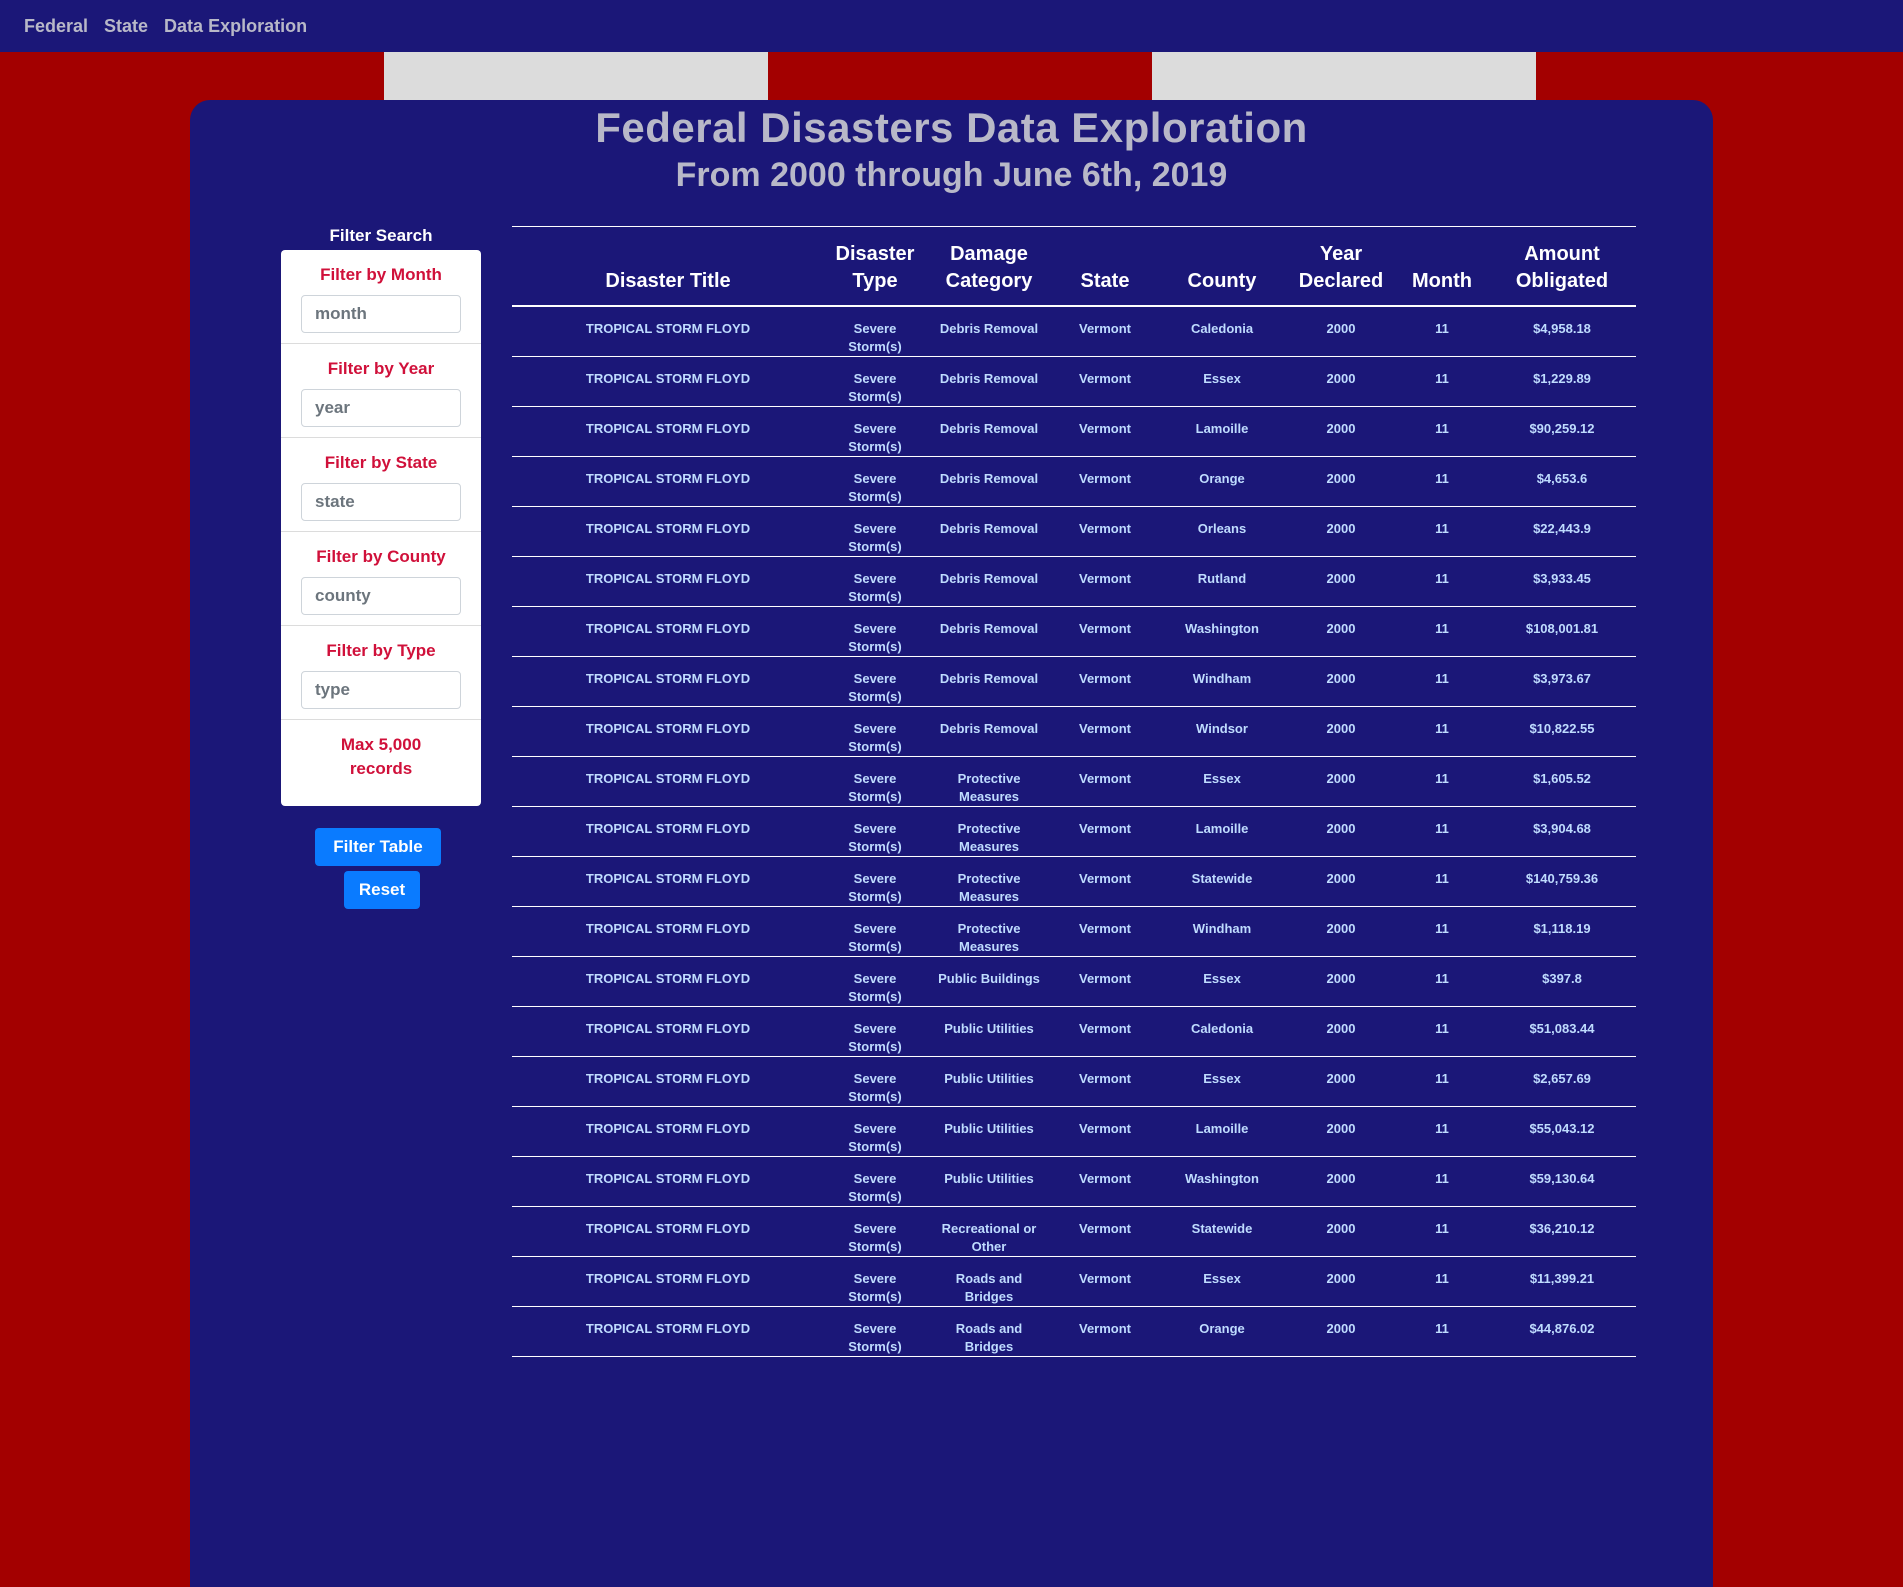  What do you see at coordinates (989, 1081) in the screenshot?
I see `damage-category-cell: Public Utilities` at bounding box center [989, 1081].